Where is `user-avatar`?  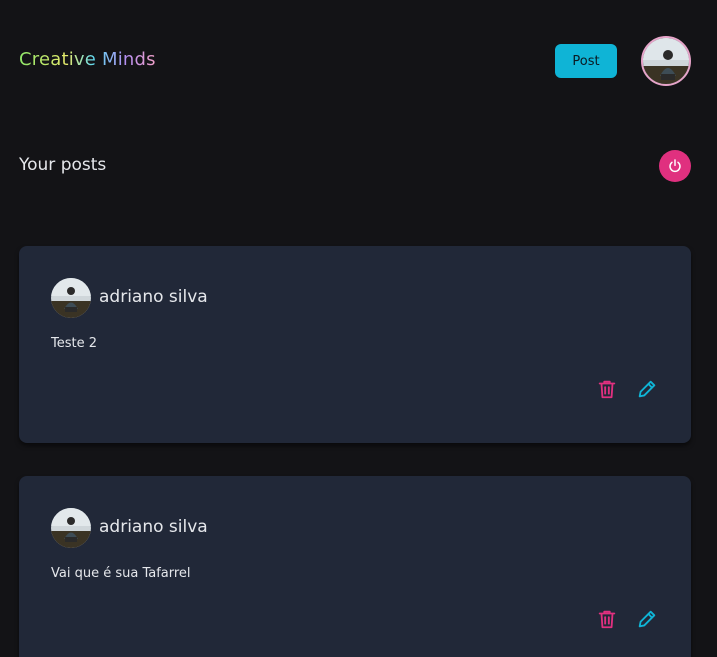
user-avatar is located at coordinates (666, 61).